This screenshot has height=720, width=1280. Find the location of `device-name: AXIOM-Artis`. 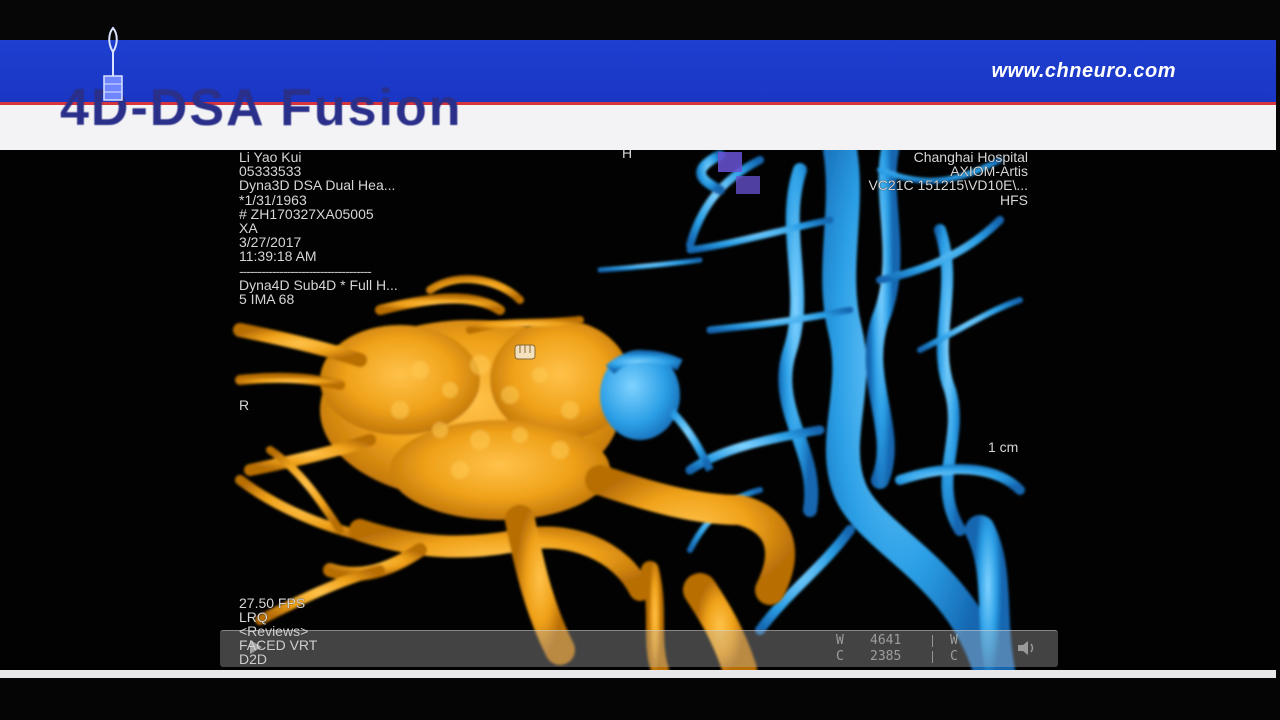

device-name: AXIOM-Artis is located at coordinates (989, 171).